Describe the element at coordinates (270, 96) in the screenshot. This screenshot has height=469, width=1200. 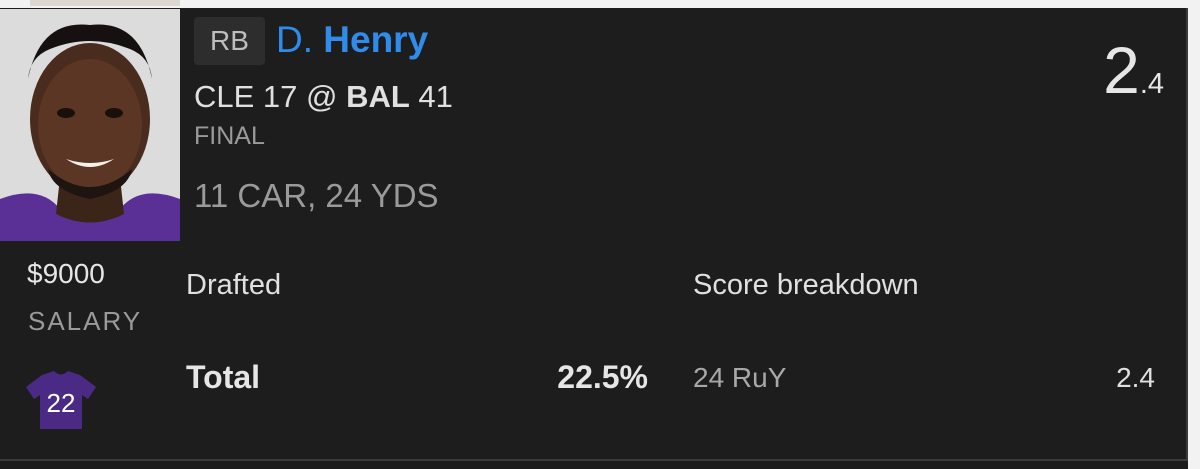
I see `away-team-score: CLE 17 @` at that location.